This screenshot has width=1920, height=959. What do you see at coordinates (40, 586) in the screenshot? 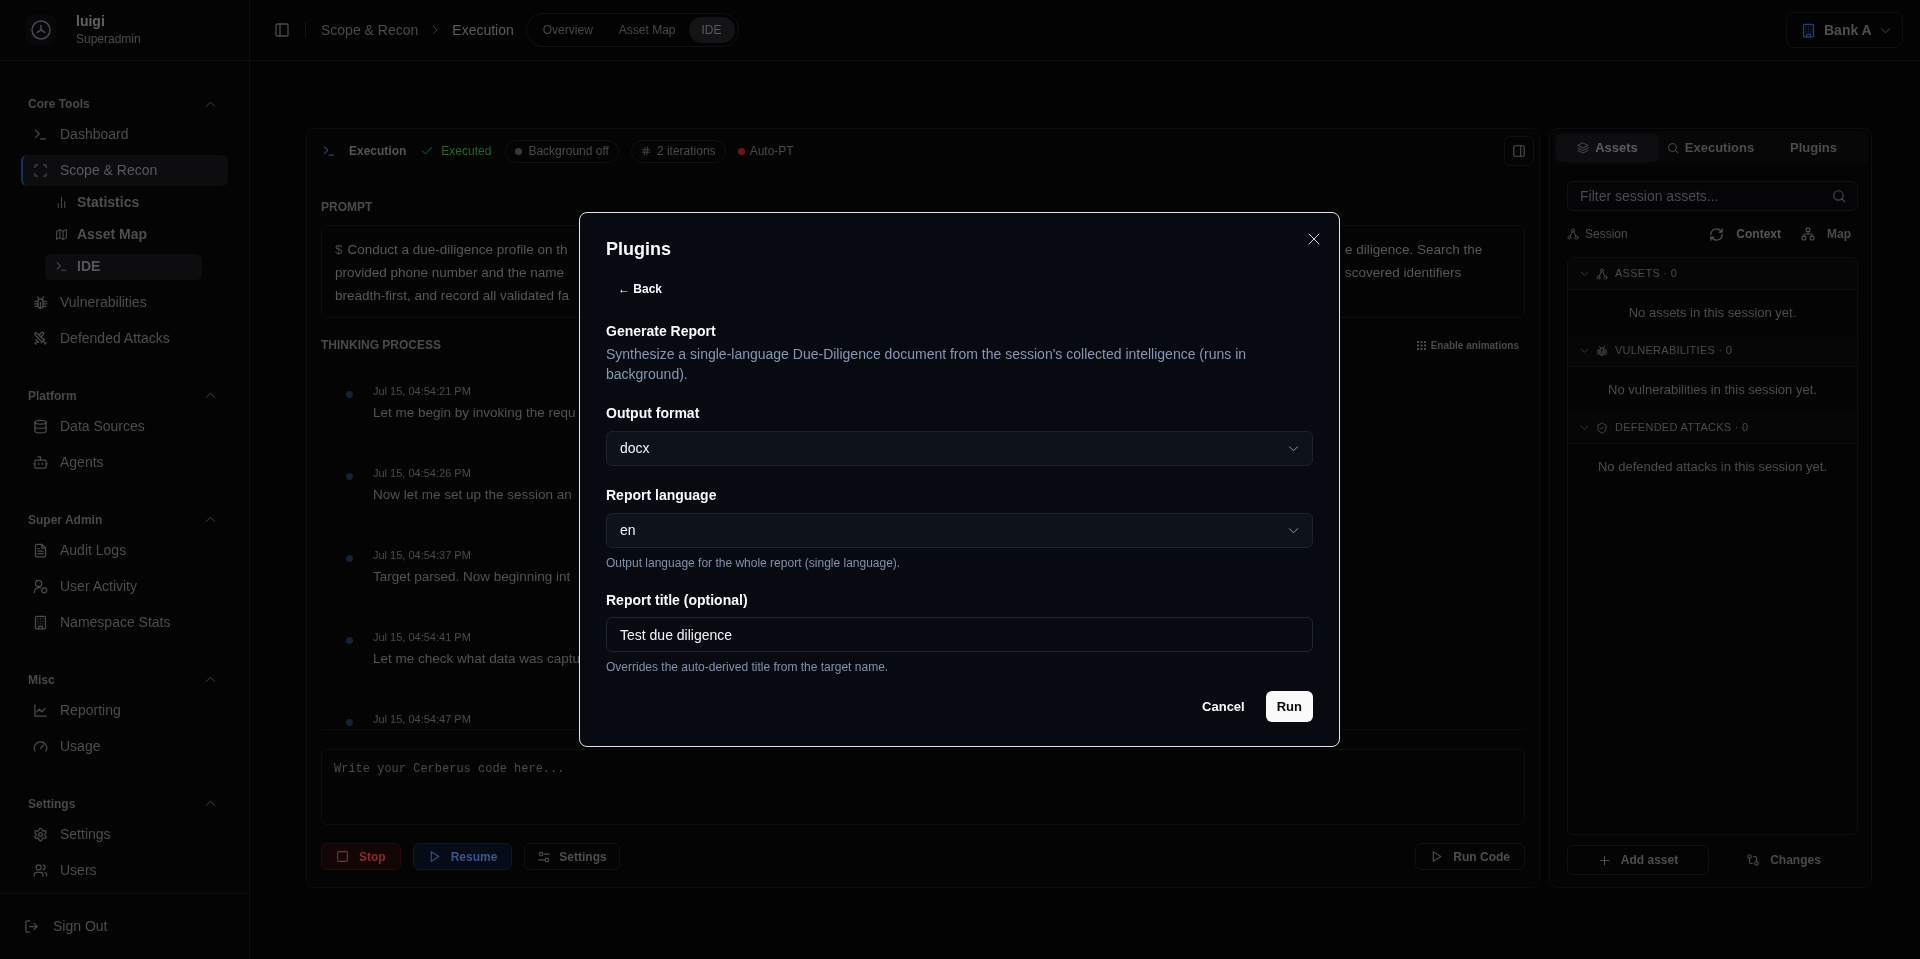
I see `user-gear-icon` at bounding box center [40, 586].